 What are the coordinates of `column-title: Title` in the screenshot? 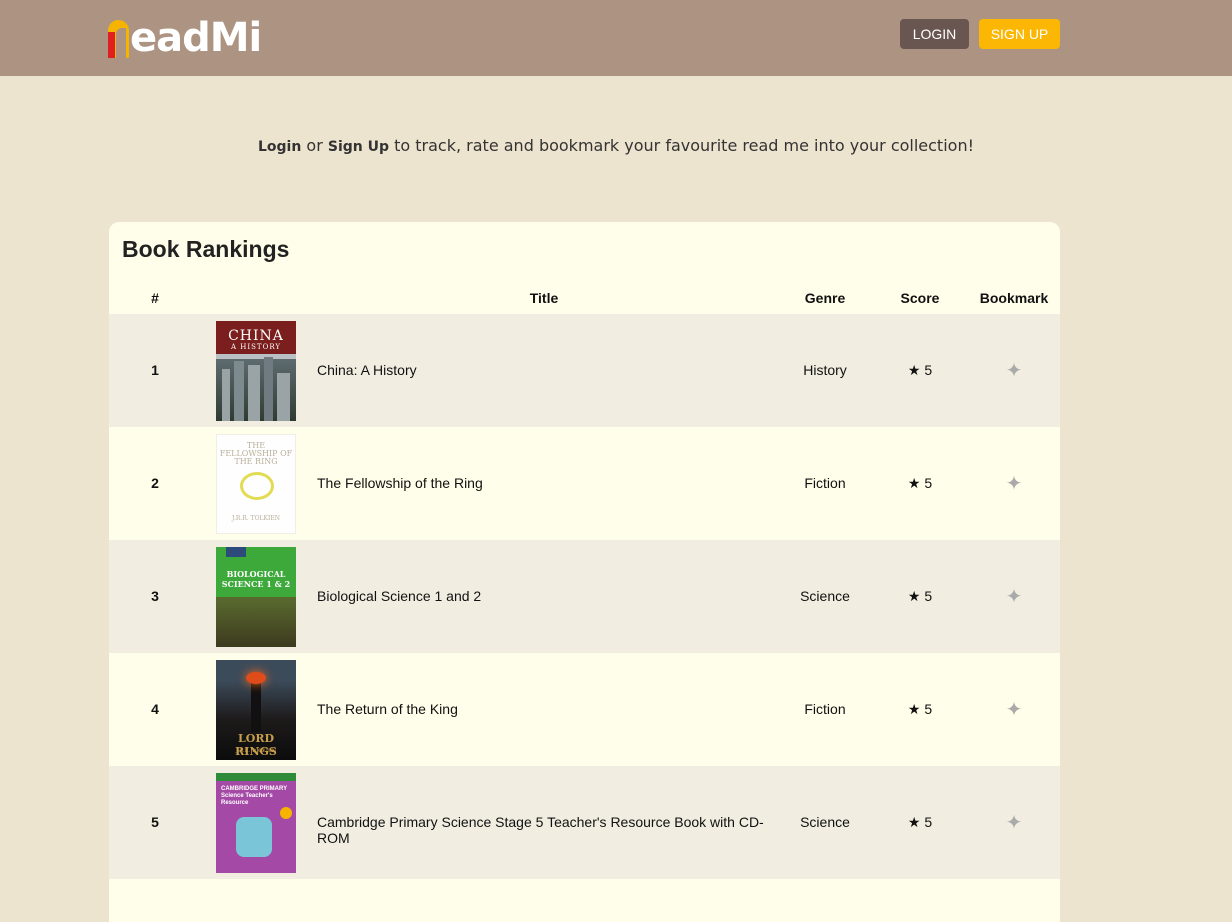 It's located at (544, 298).